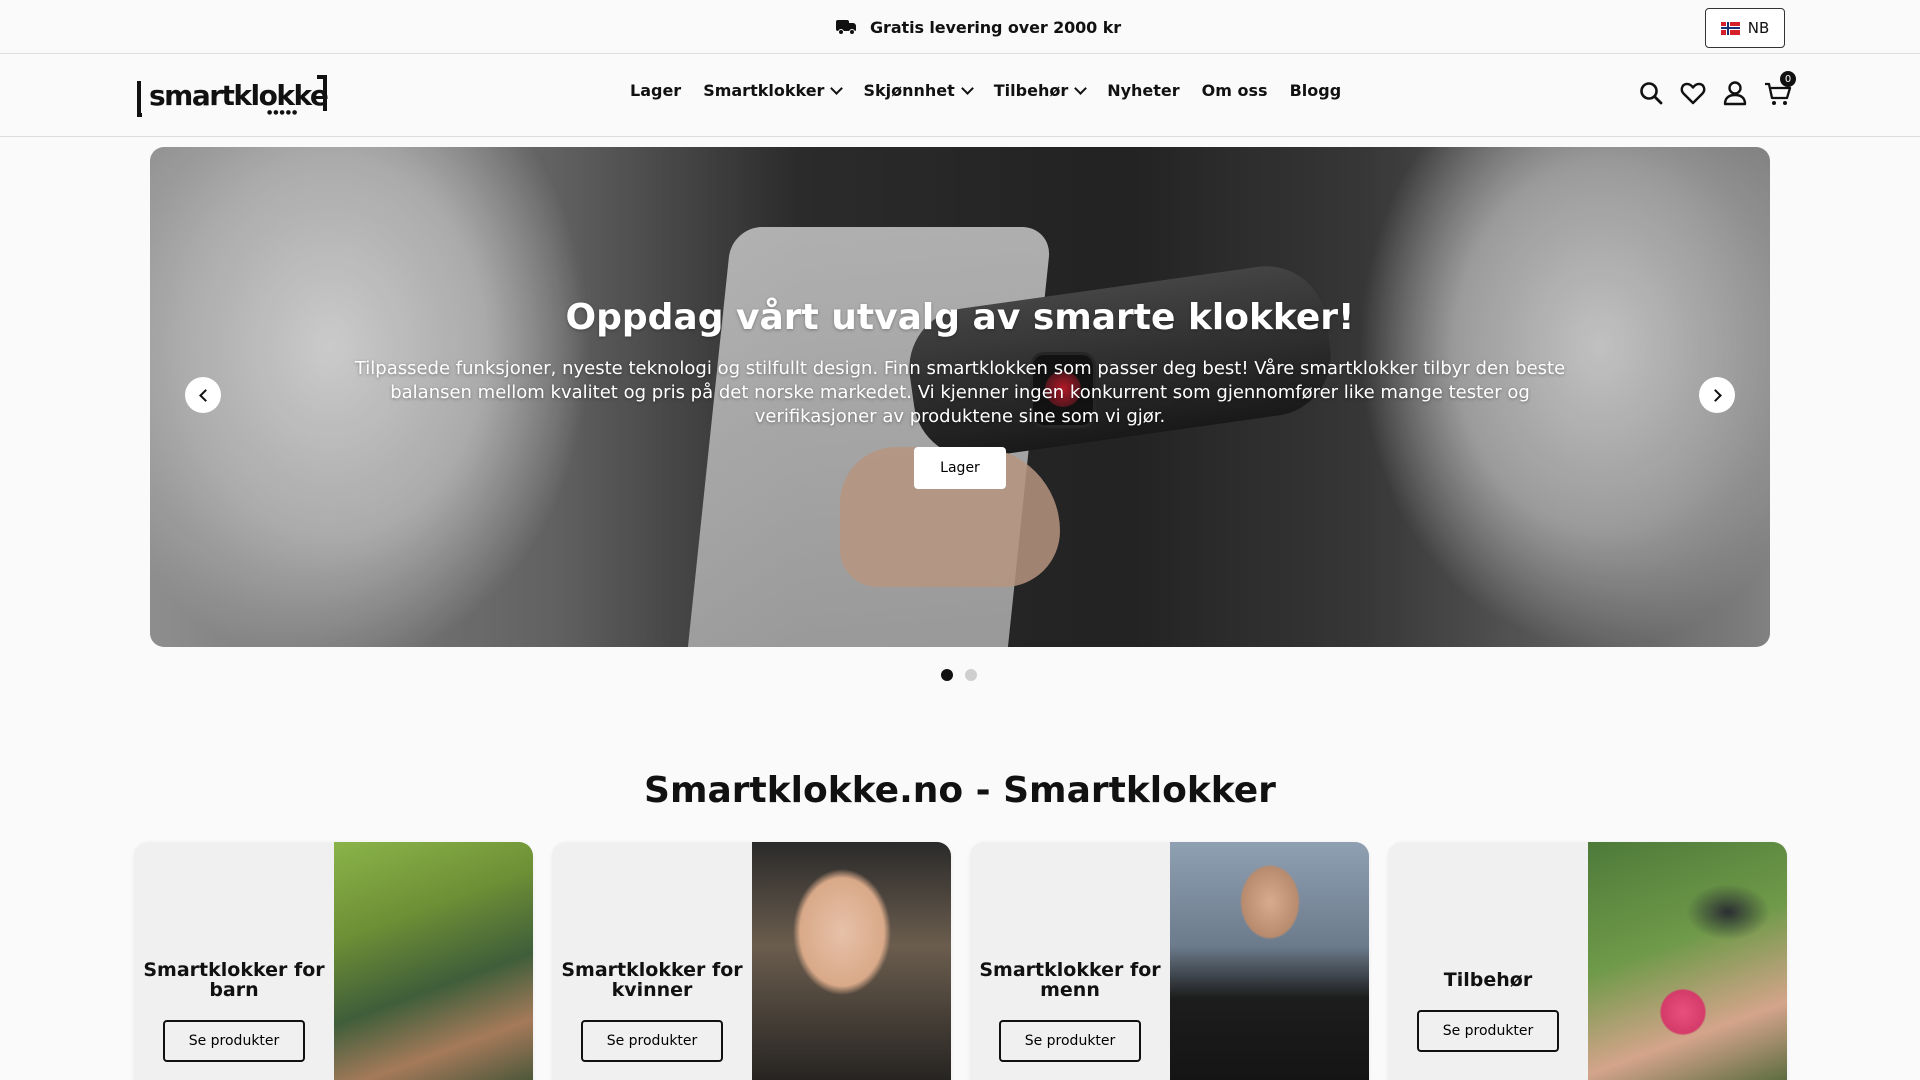 The image size is (1920, 1080). Describe the element at coordinates (960, 790) in the screenshot. I see `section-title: Smartklokke.no - Smartklokker` at that location.